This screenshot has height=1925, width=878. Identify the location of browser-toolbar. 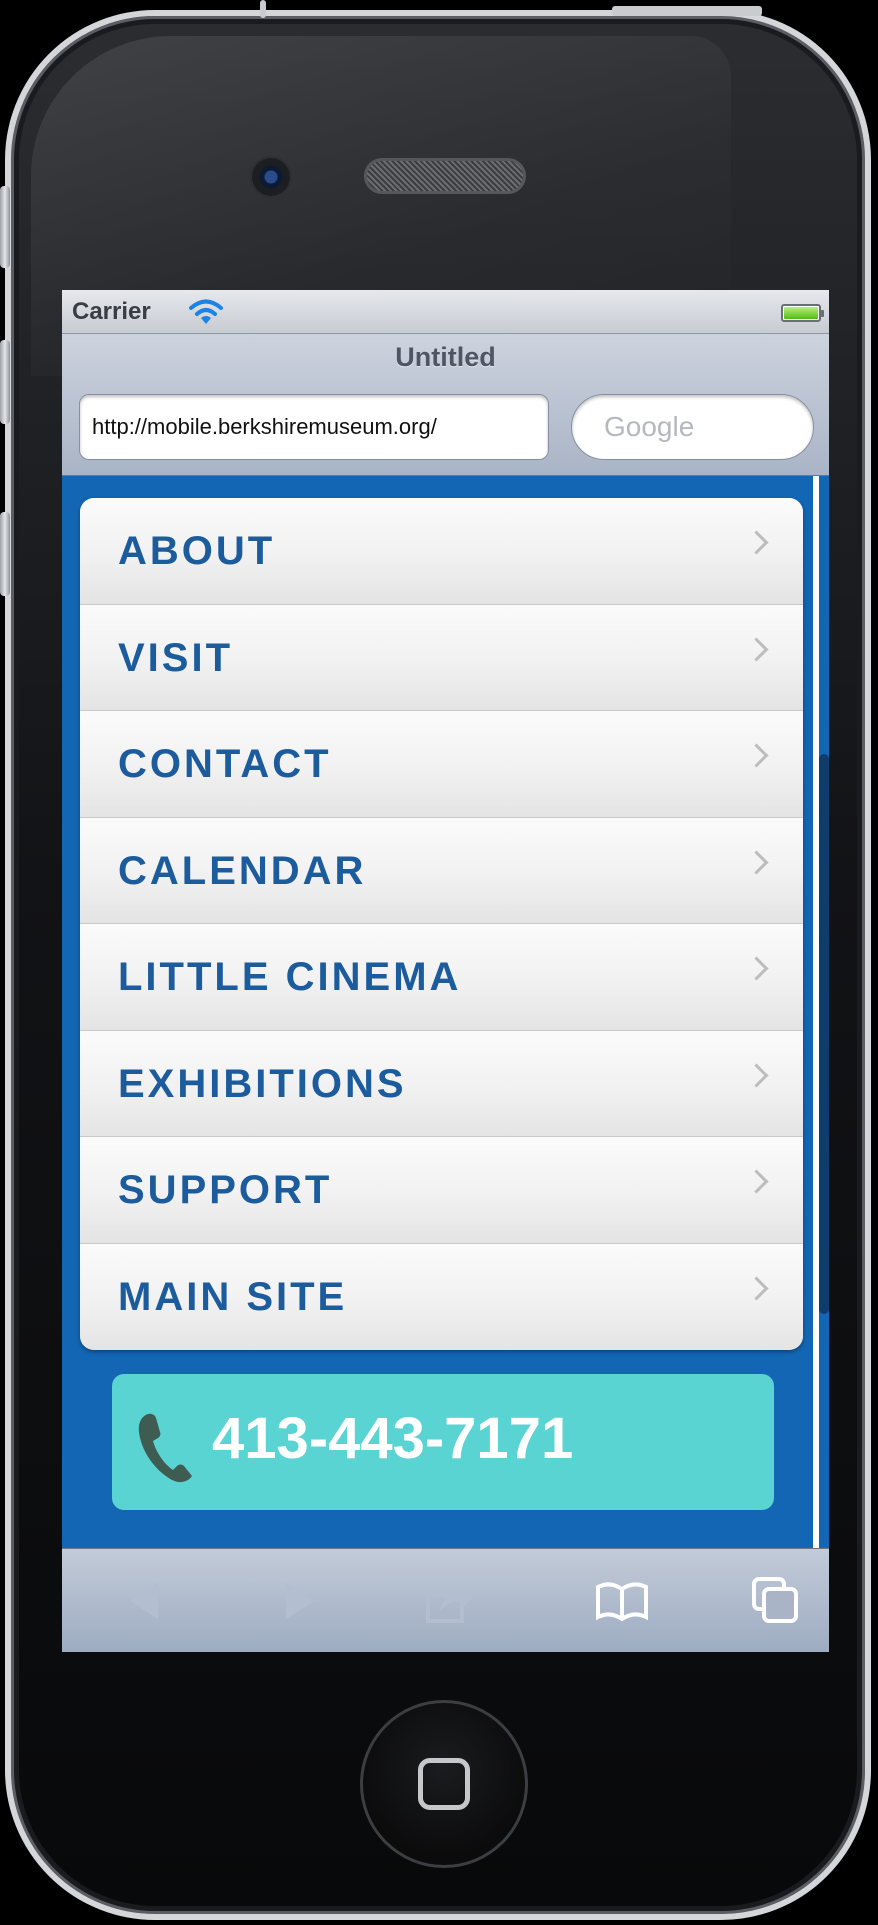
(445, 1600).